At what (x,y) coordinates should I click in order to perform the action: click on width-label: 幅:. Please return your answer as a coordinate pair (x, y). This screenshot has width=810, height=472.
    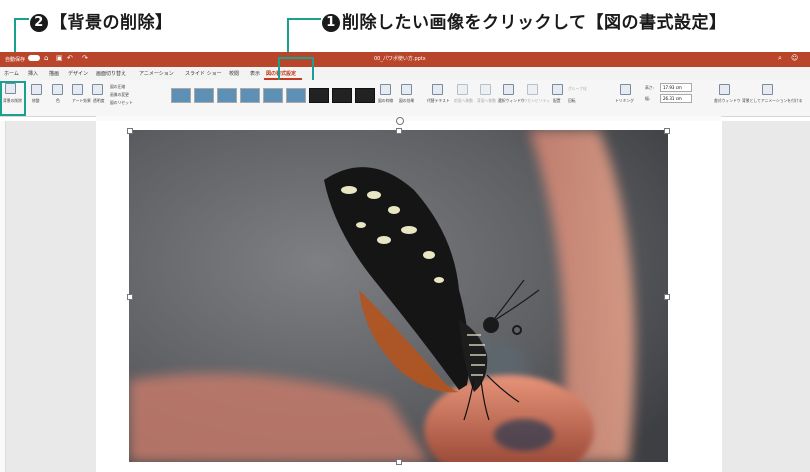
    Looking at the image, I should click on (648, 98).